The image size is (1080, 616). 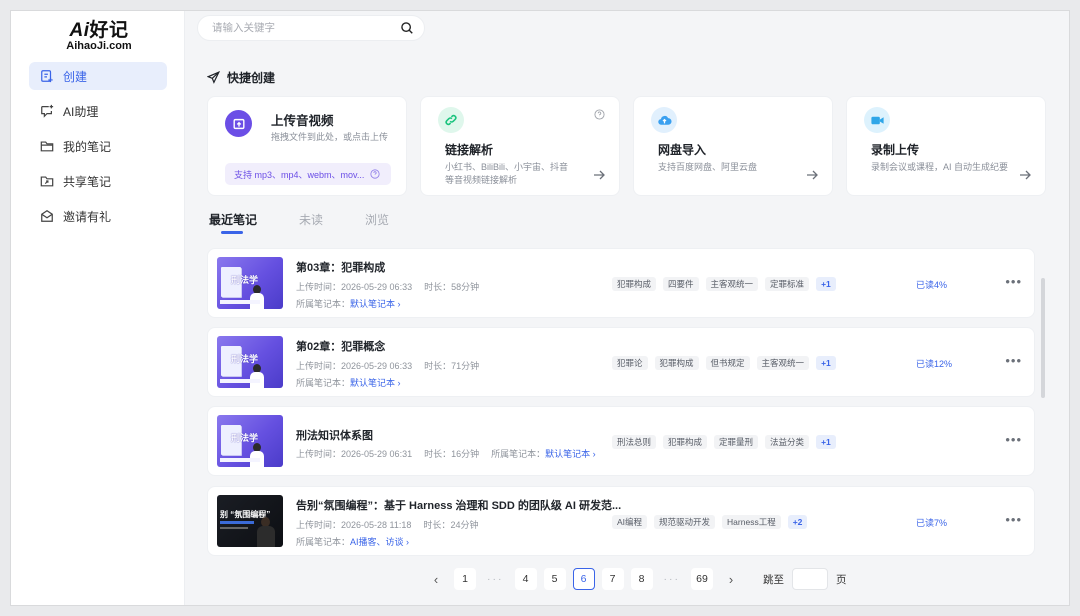 What do you see at coordinates (1025, 175) in the screenshot?
I see `arrow-right-icon` at bounding box center [1025, 175].